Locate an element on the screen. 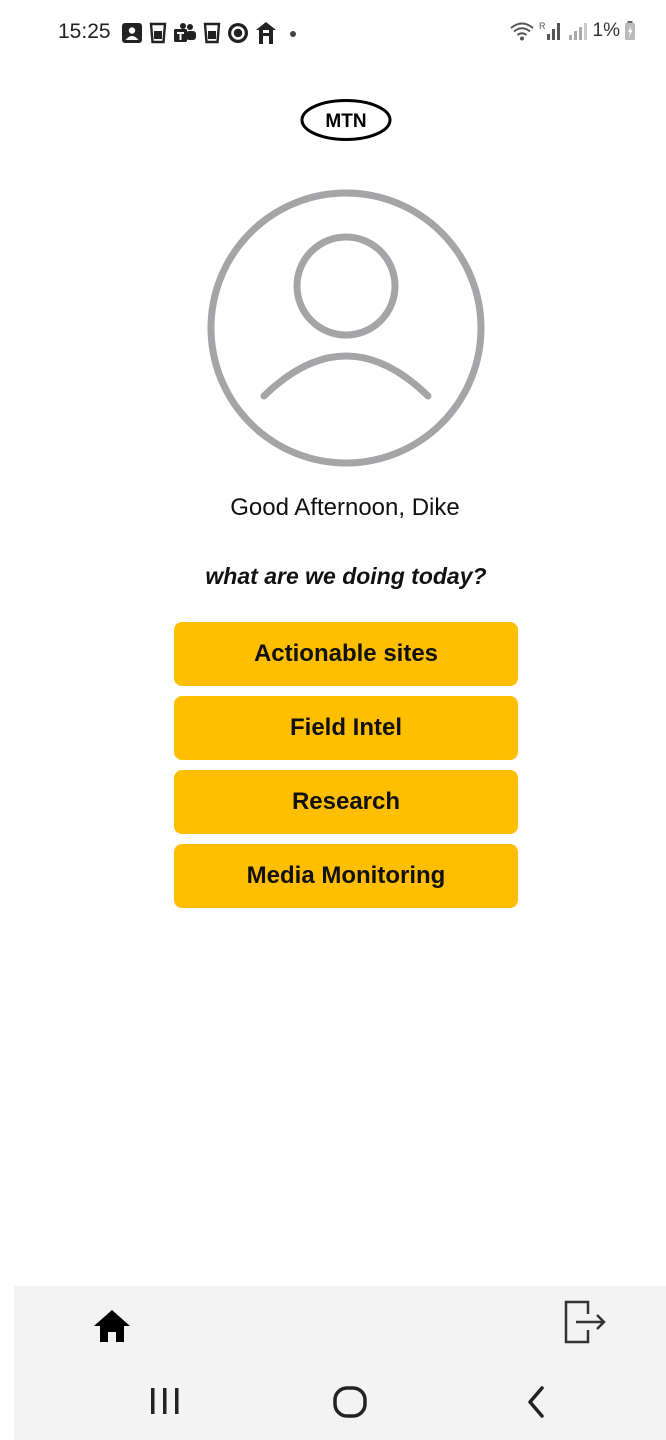 This screenshot has width=666, height=1440. system-nav-bar is located at coordinates (340, 1403).